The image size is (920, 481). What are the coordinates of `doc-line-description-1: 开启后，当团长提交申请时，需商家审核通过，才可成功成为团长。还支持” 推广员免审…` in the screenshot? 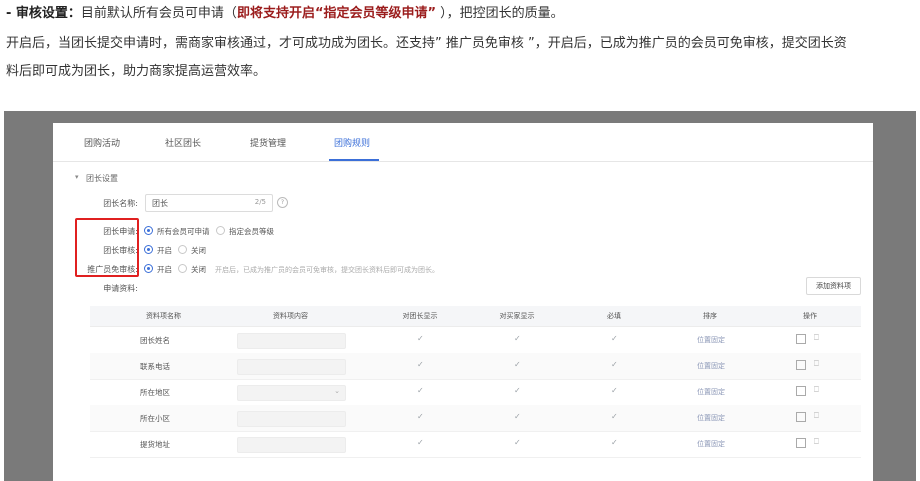 It's located at (426, 43).